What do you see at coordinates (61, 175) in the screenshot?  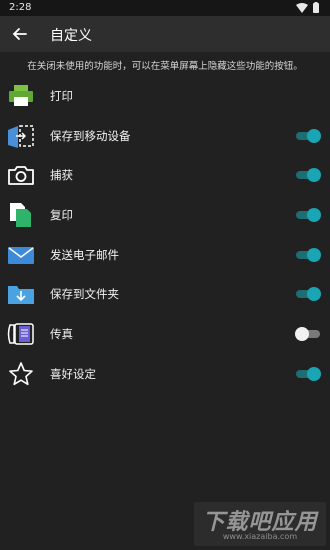 I see `item-label: 捕获` at bounding box center [61, 175].